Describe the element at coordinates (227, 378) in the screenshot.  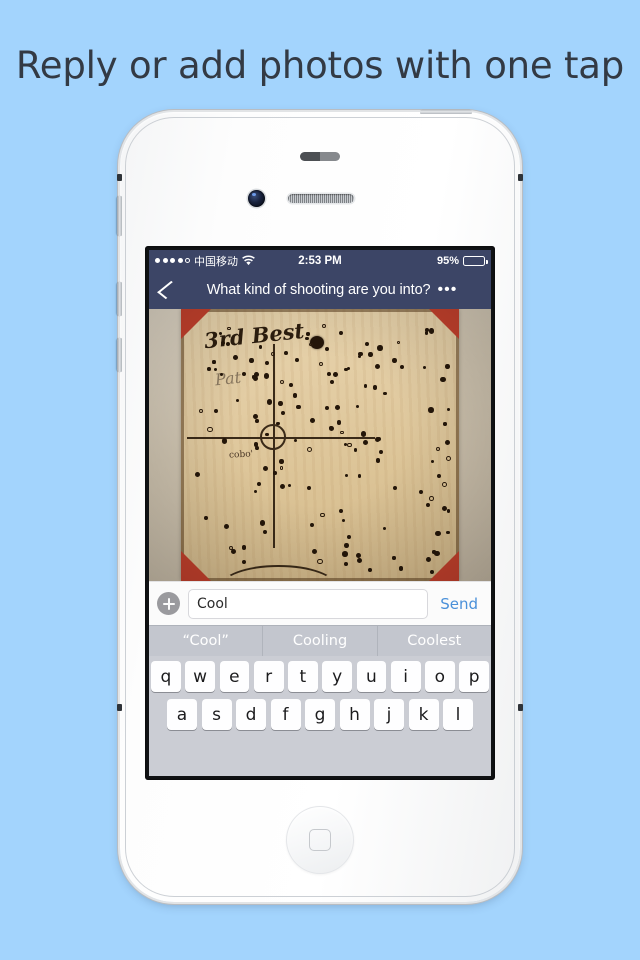
I see `handwriting-label: Pat` at that location.